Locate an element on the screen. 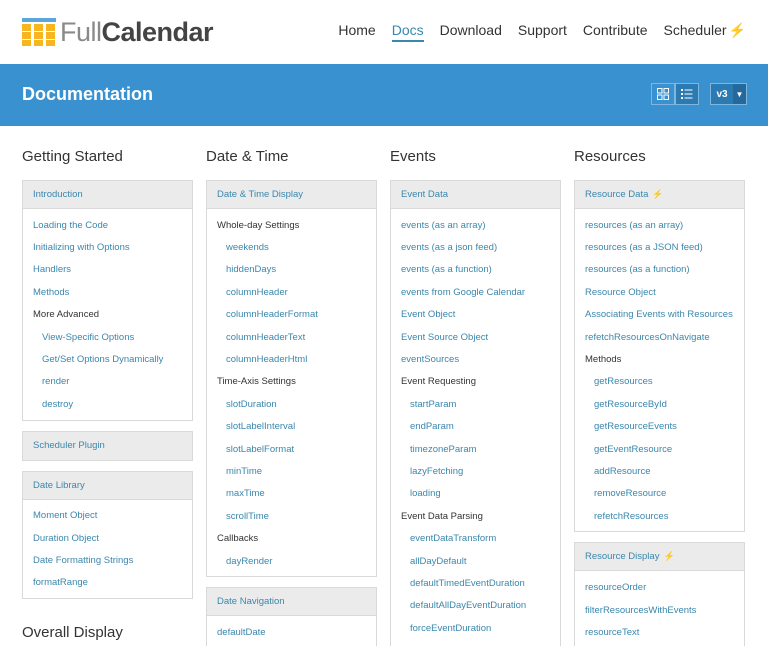 The height and width of the screenshot is (646, 768). doc-link: minTime is located at coordinates (291, 471).